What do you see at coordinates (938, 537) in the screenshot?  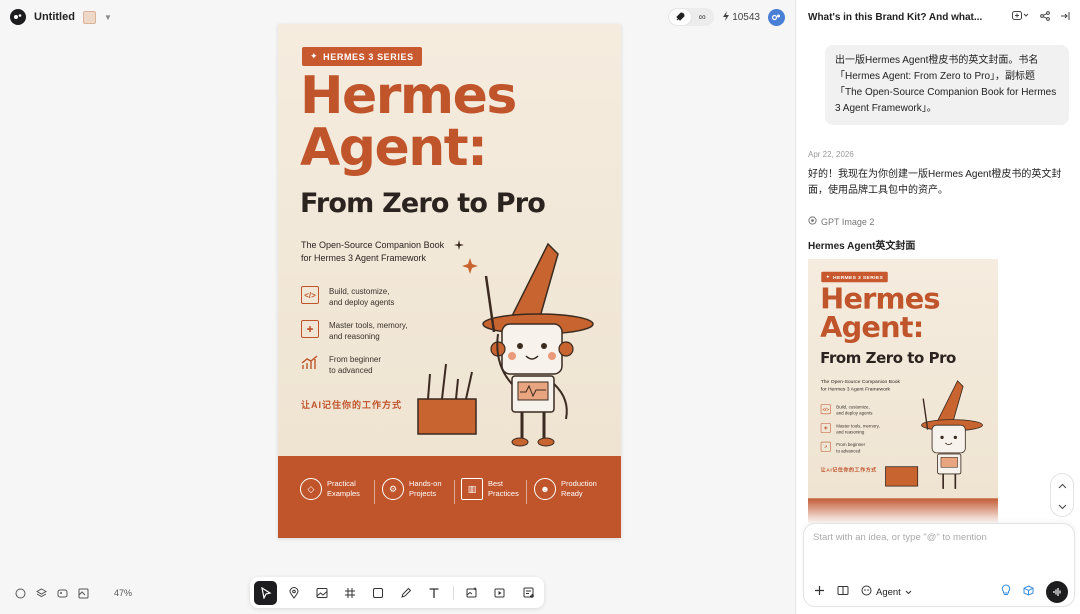 I see `chat-input` at bounding box center [938, 537].